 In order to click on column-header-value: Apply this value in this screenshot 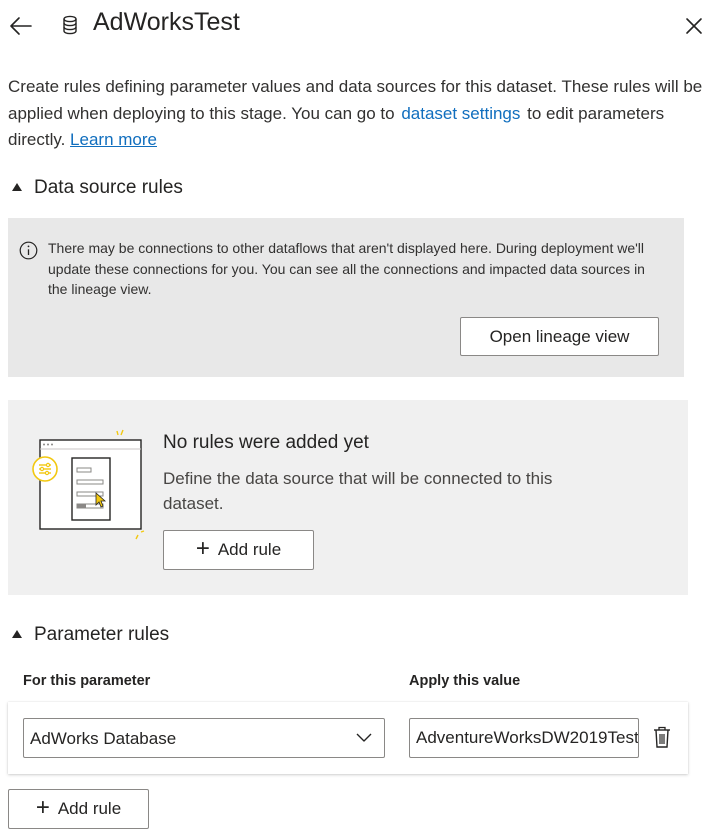, I will do `click(465, 681)`.